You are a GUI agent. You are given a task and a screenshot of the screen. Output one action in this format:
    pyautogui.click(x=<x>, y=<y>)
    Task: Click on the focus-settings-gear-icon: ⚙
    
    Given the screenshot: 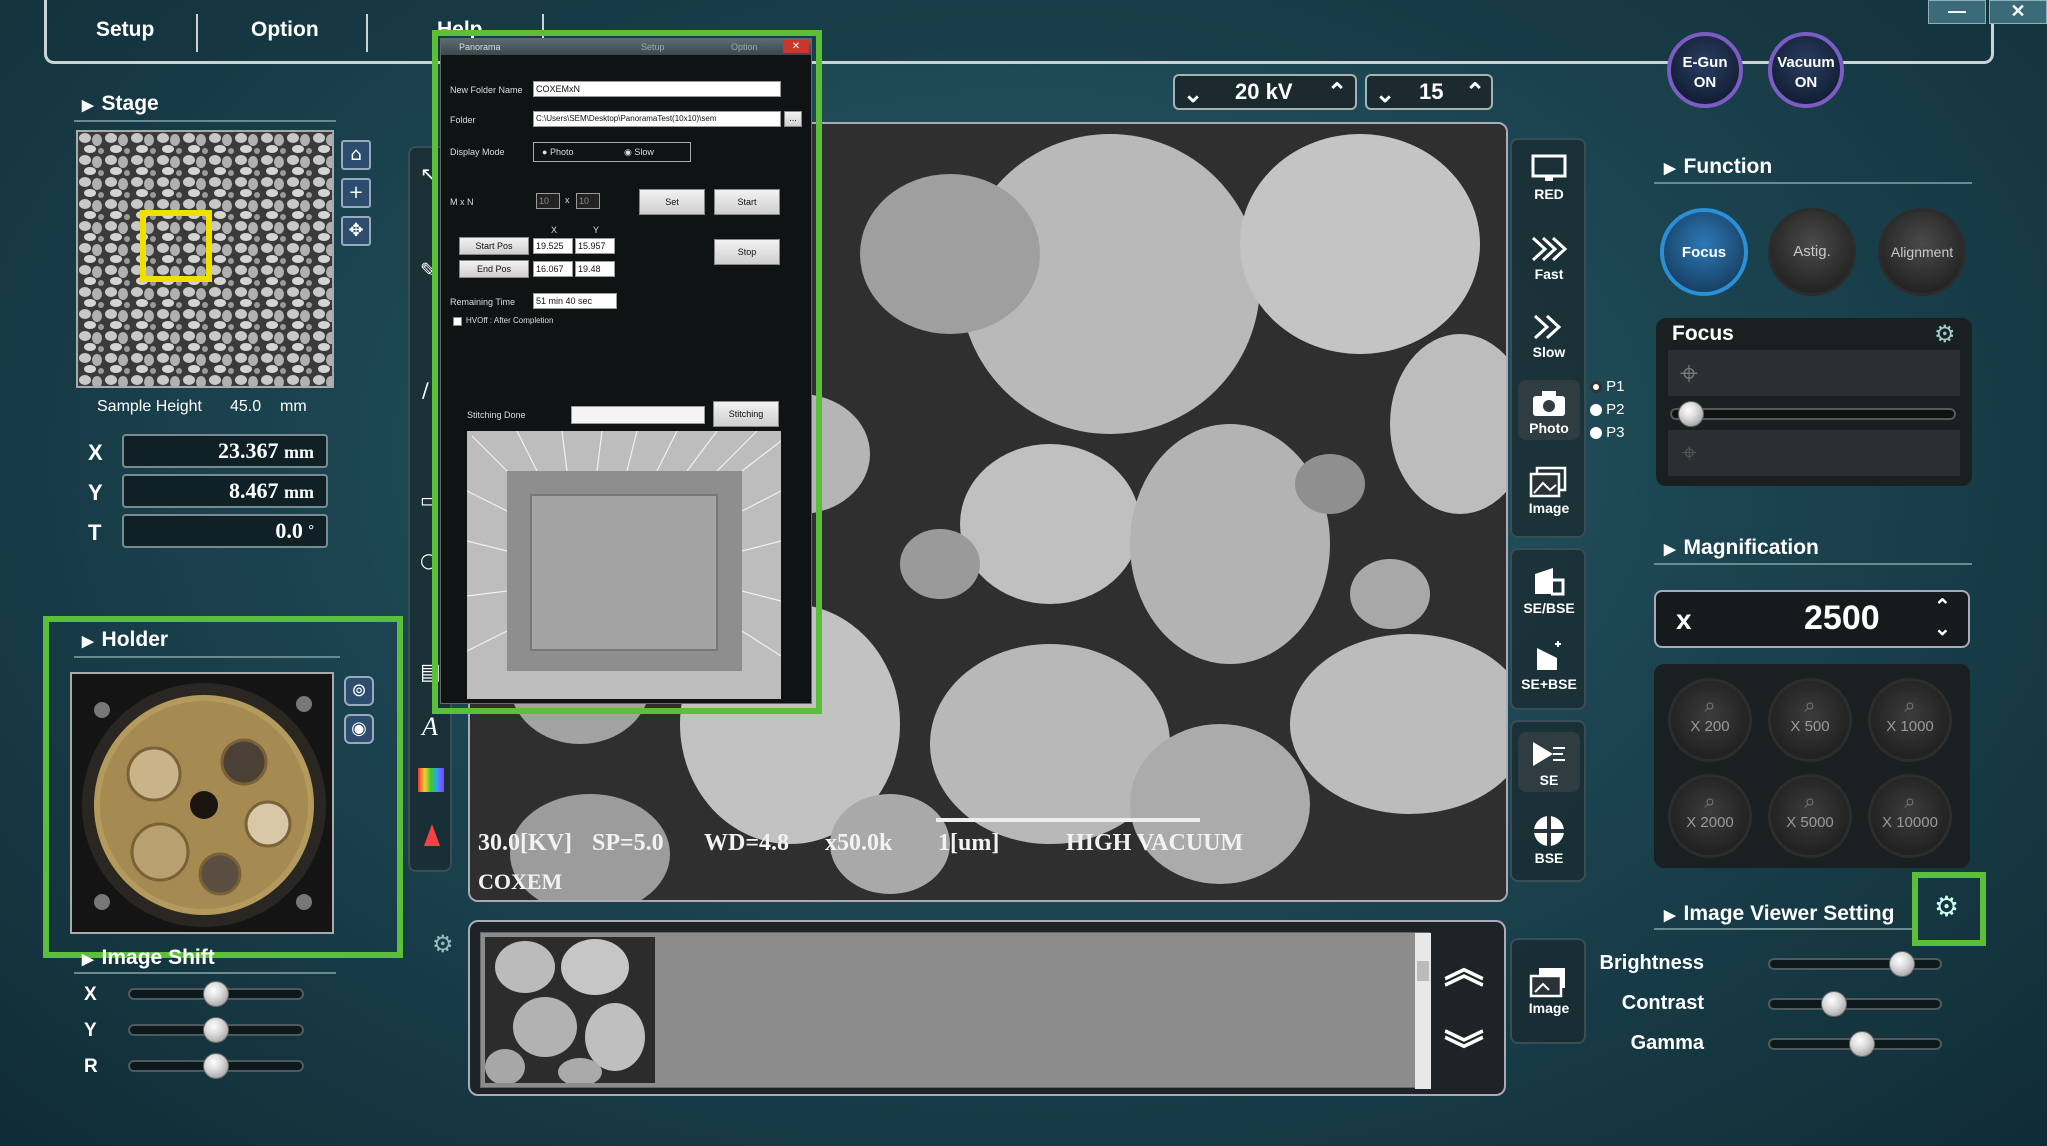 What is the action you would take?
    pyautogui.click(x=1945, y=334)
    